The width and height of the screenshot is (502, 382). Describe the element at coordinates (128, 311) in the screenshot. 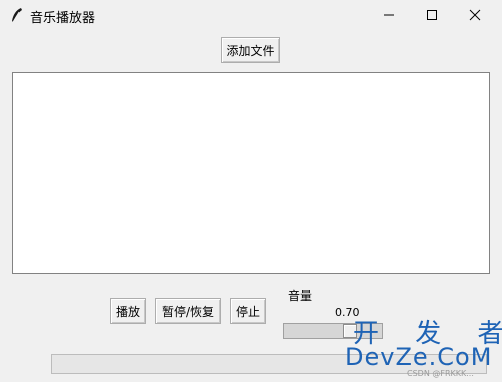

I see `play-button: 播放` at that location.